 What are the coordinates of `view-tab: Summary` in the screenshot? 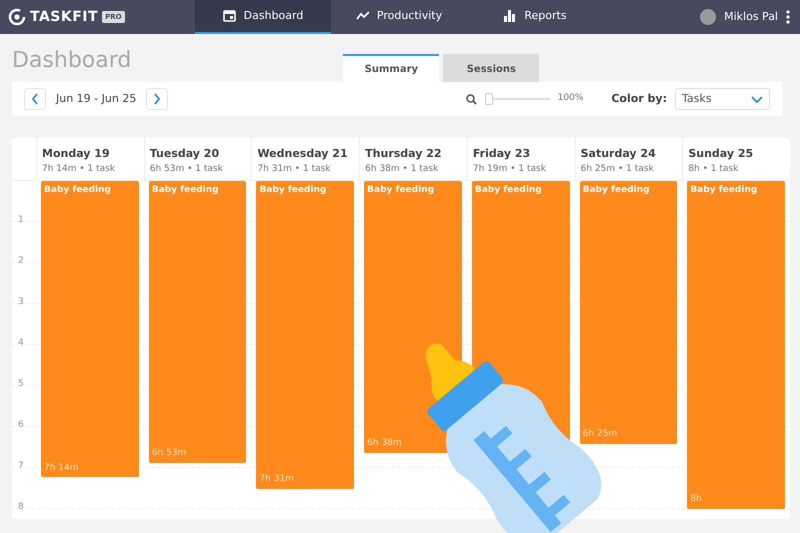 It's located at (391, 68).